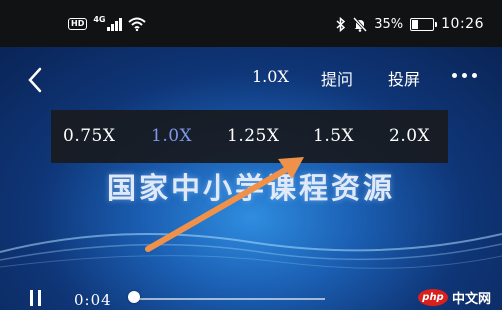  I want to click on php-logo: php, so click(433, 297).